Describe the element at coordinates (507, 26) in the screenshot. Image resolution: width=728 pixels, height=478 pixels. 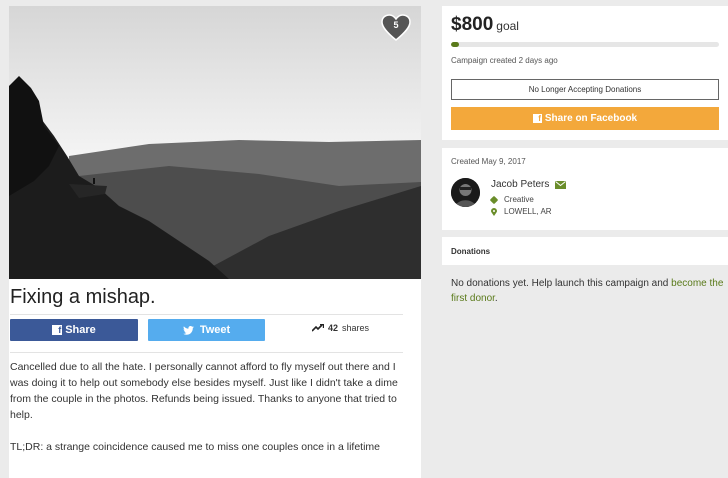
I see `goal-label: goal` at that location.